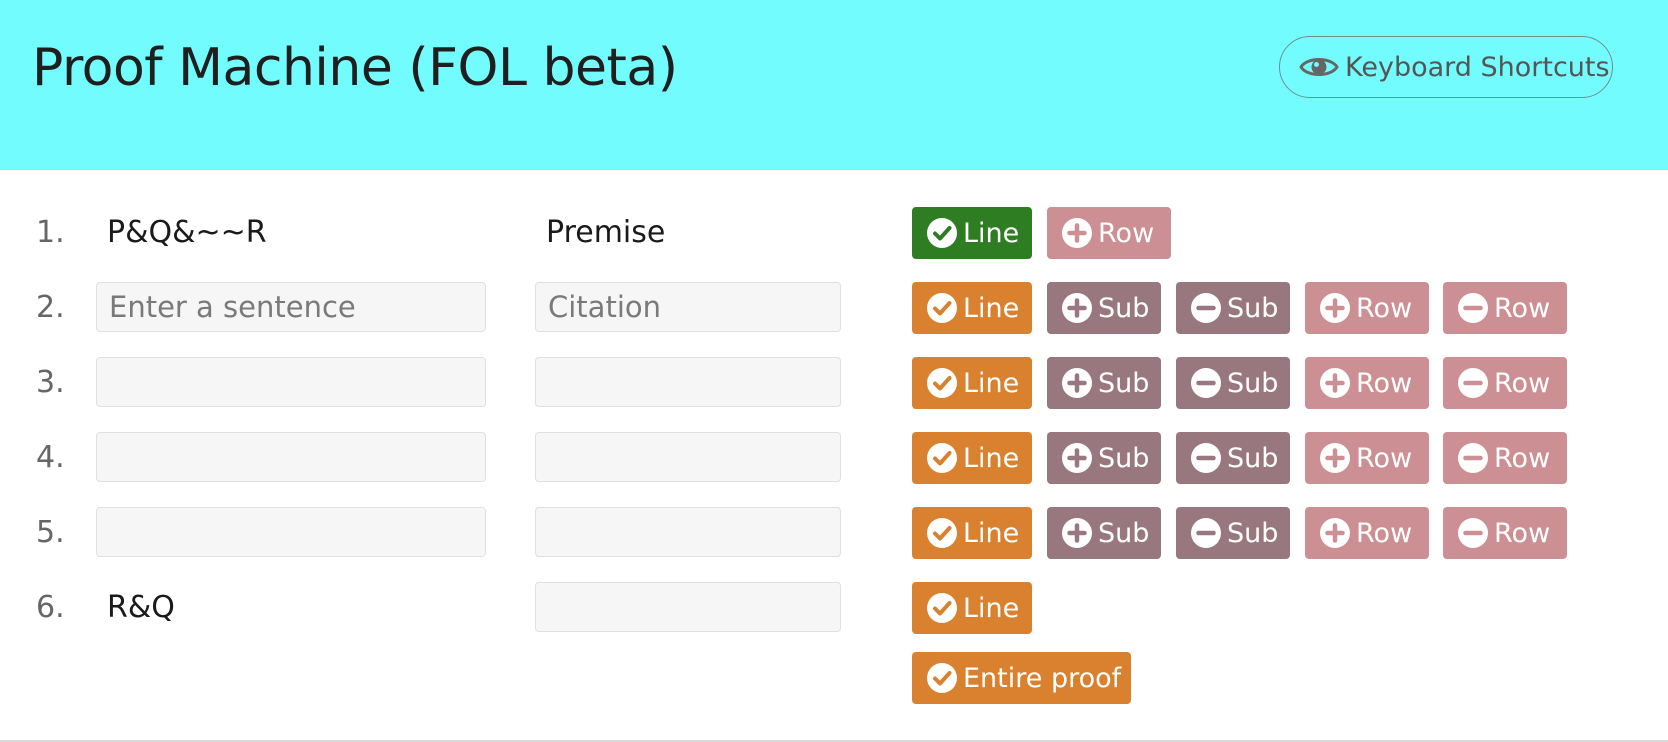 This screenshot has width=1668, height=742. What do you see at coordinates (1477, 67) in the screenshot?
I see `keyboard-shortcuts-label: Keyboard Shortcuts` at bounding box center [1477, 67].